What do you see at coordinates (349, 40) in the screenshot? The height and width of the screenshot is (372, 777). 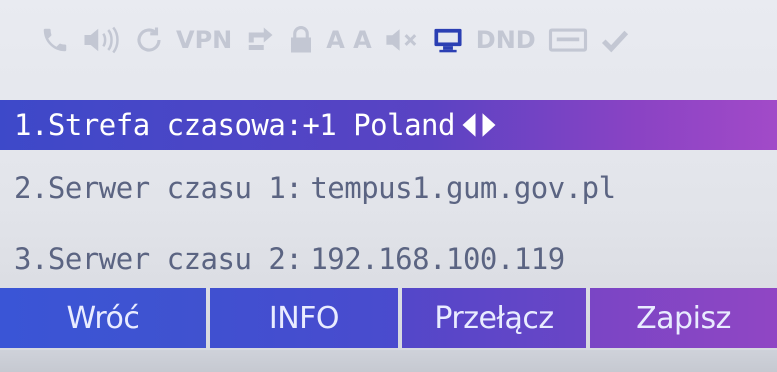 I see `aa-label: A A` at bounding box center [349, 40].